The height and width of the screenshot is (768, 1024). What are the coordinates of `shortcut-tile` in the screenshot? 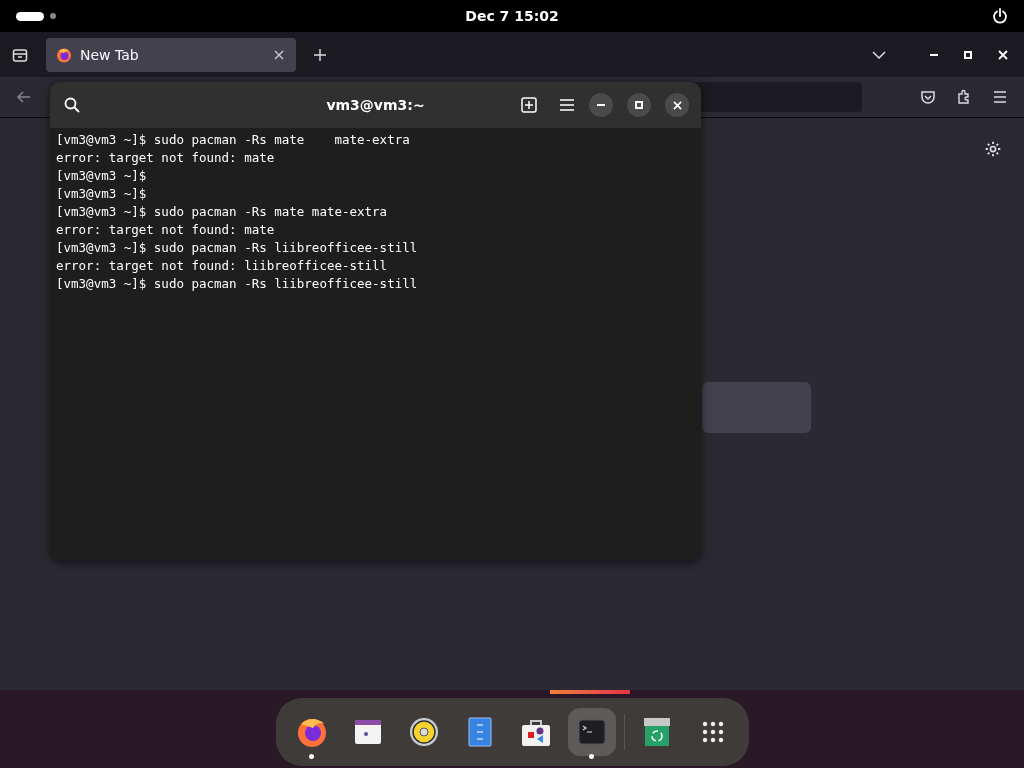 It's located at (756, 407).